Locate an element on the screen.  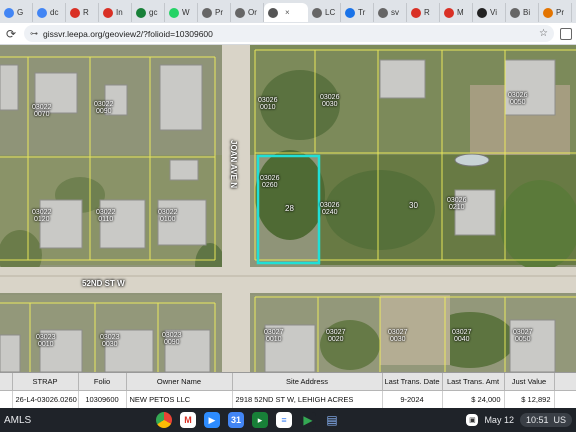
tab-active: × is located at coordinates (286, 12).